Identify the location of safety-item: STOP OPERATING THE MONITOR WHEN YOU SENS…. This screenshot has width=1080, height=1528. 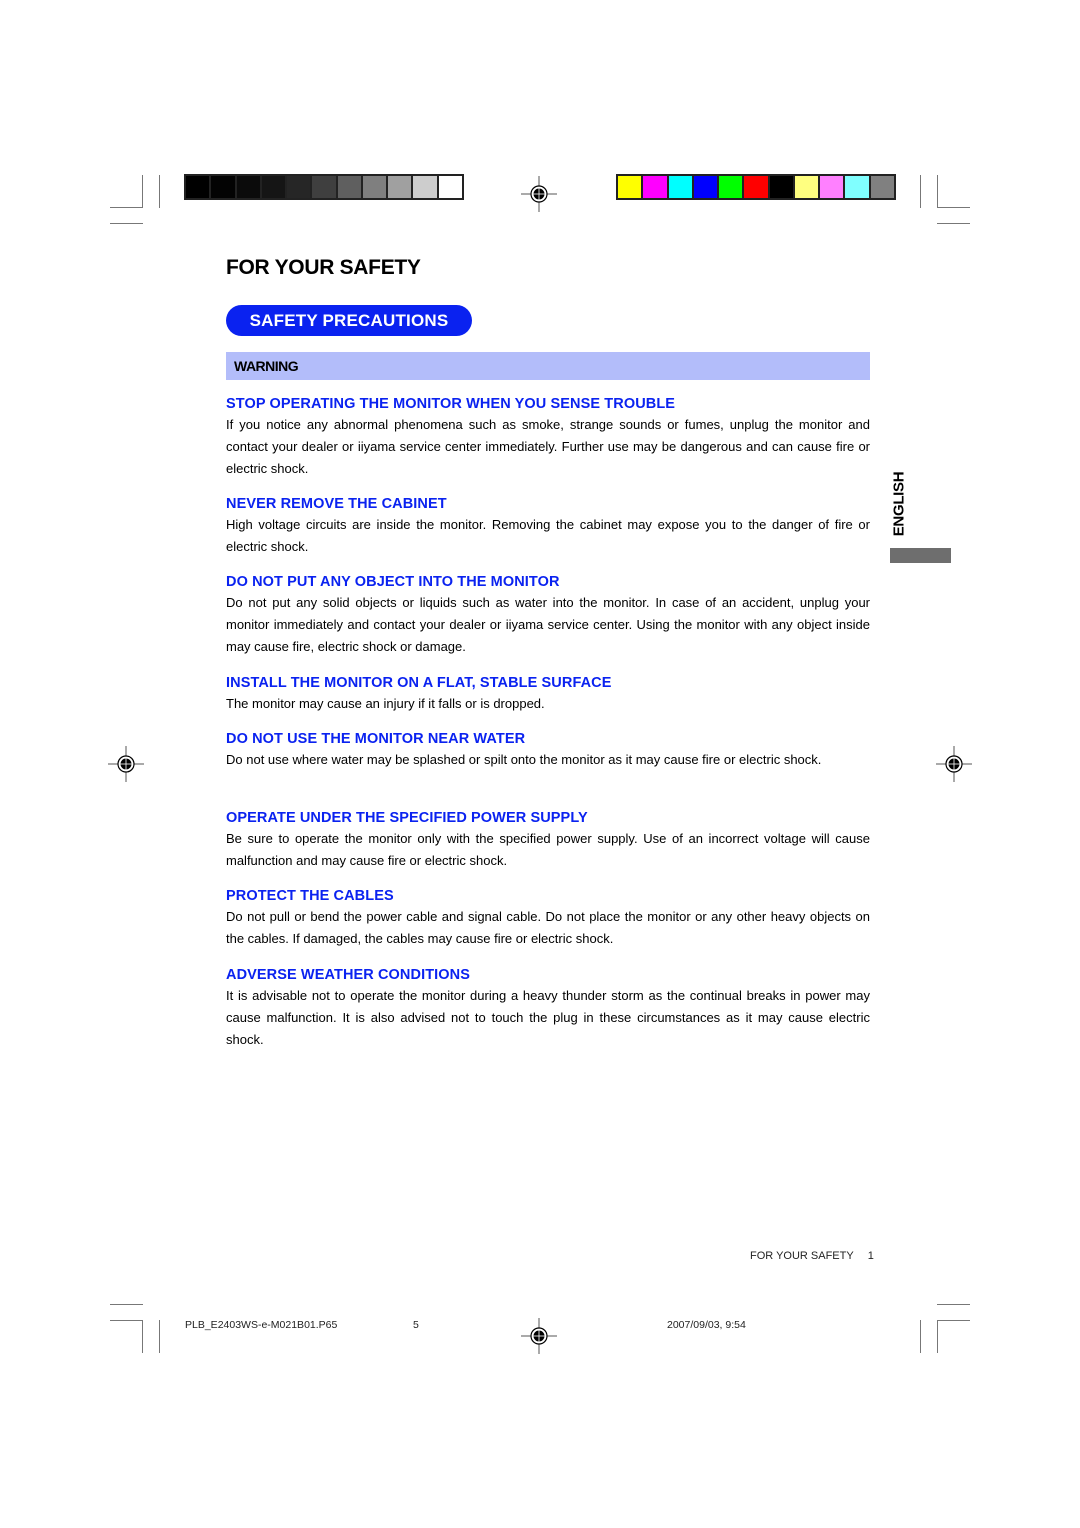
(548, 437).